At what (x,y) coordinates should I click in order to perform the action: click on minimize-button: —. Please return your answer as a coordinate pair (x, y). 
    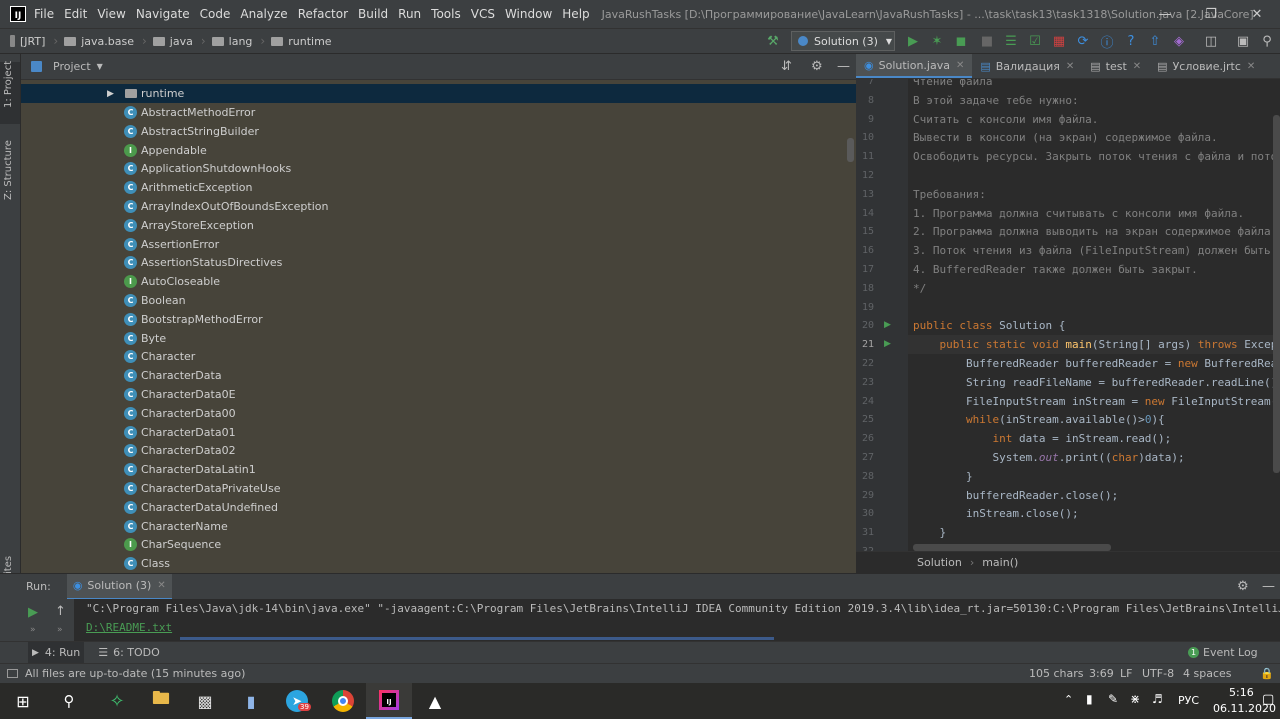
    Looking at the image, I should click on (1165, 14).